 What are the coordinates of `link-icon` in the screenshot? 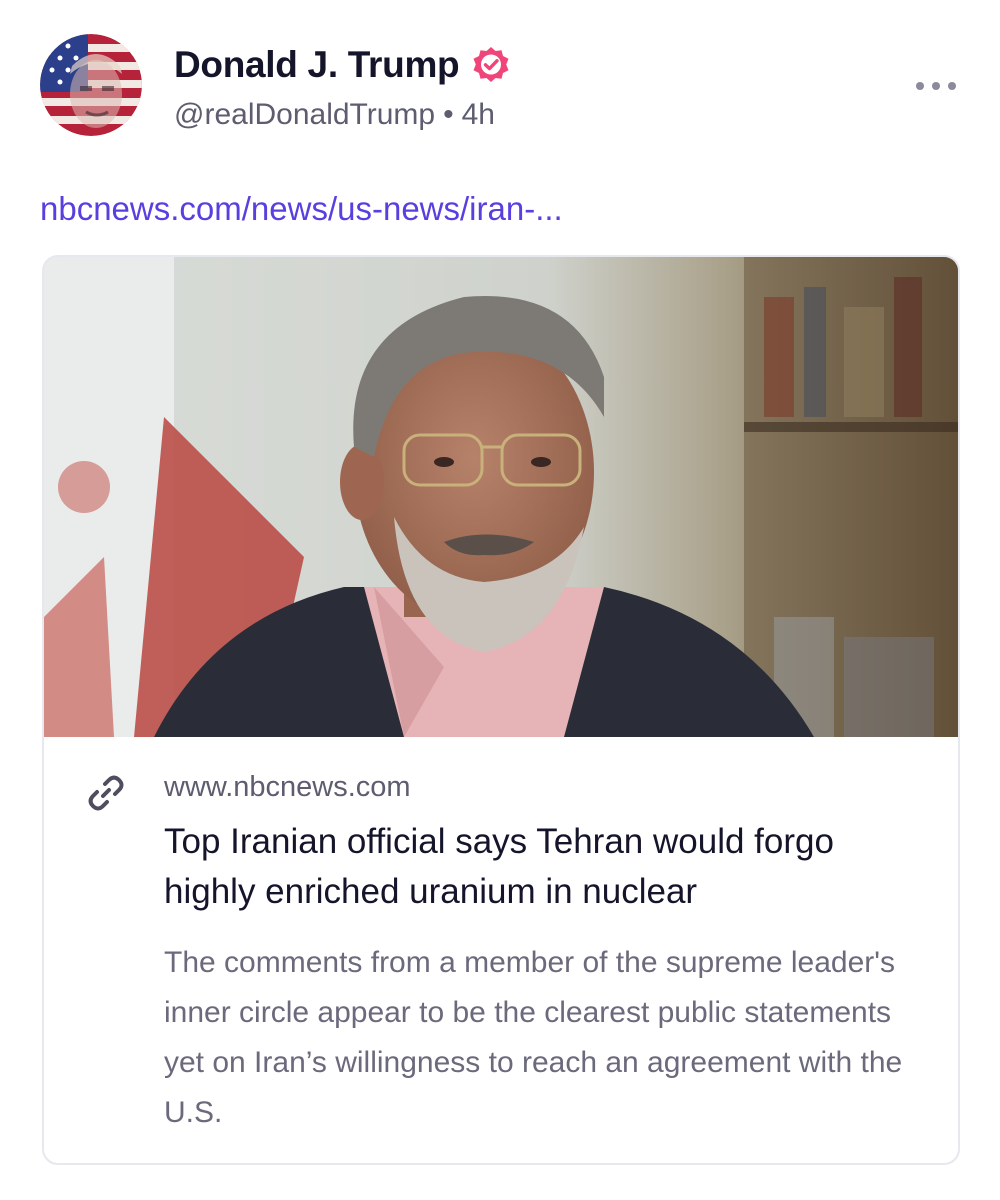 It's located at (106, 793).